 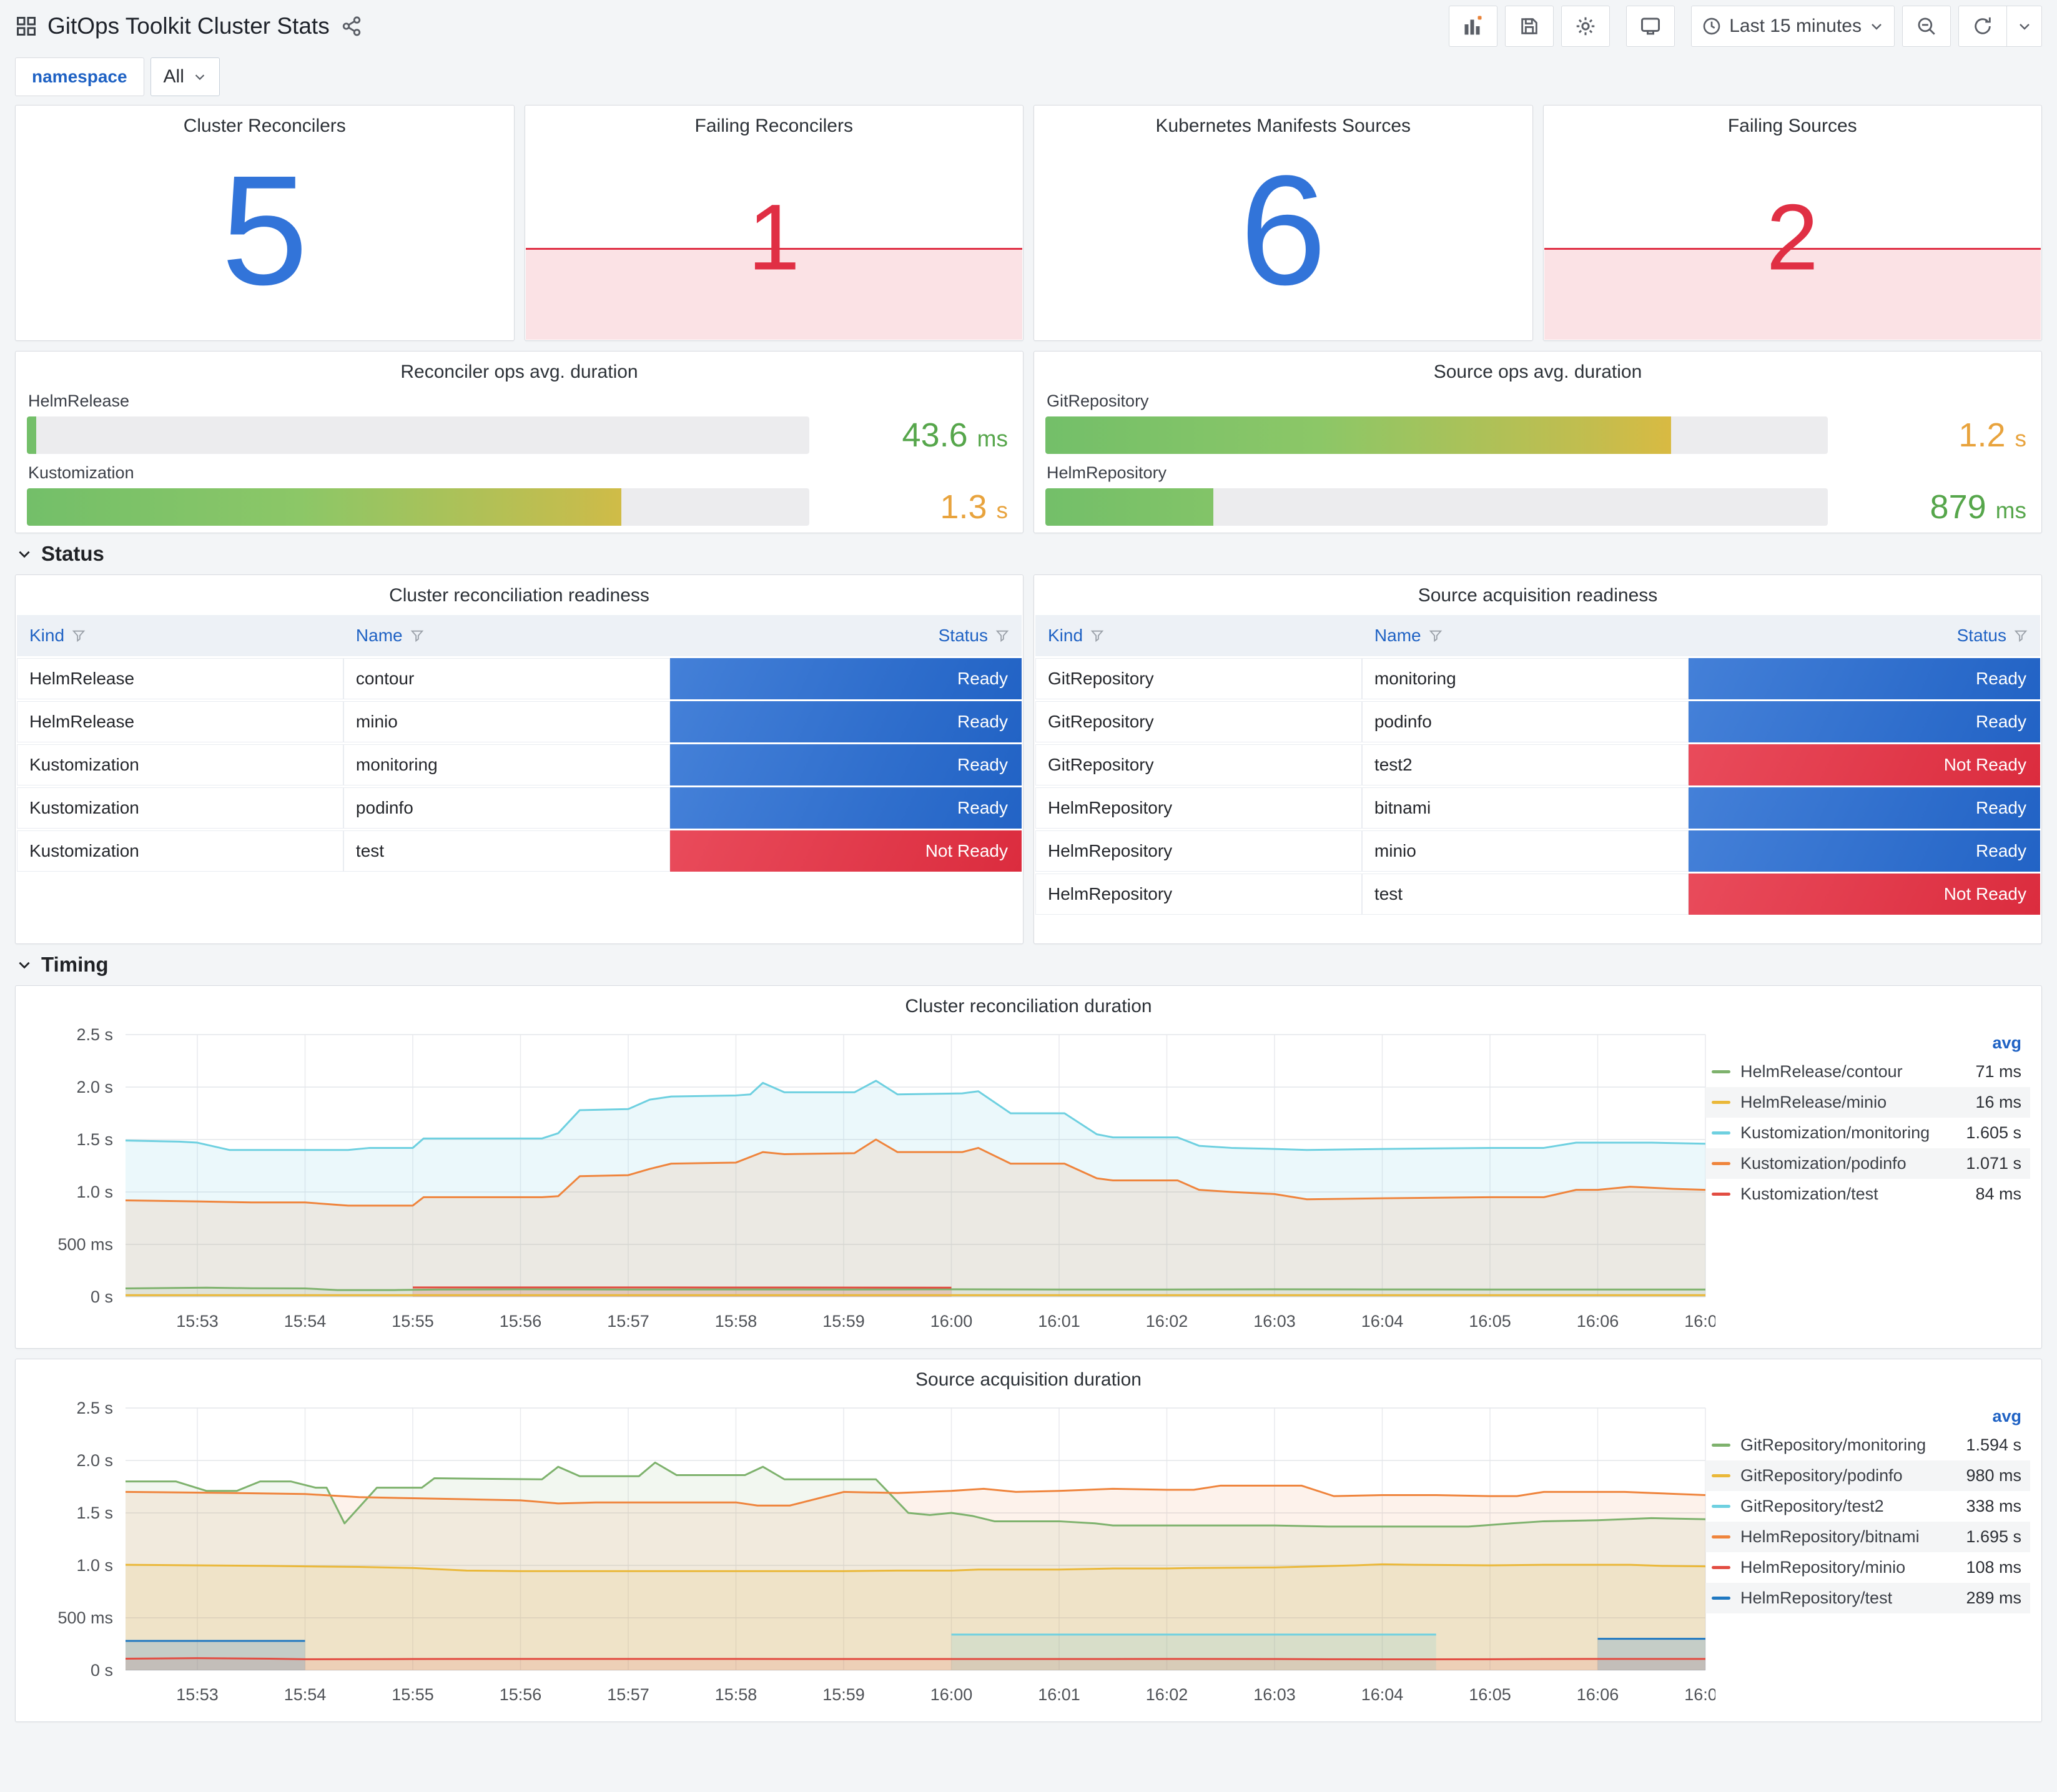 What do you see at coordinates (974, 507) in the screenshot?
I see `gauge-value: 1.3 s` at bounding box center [974, 507].